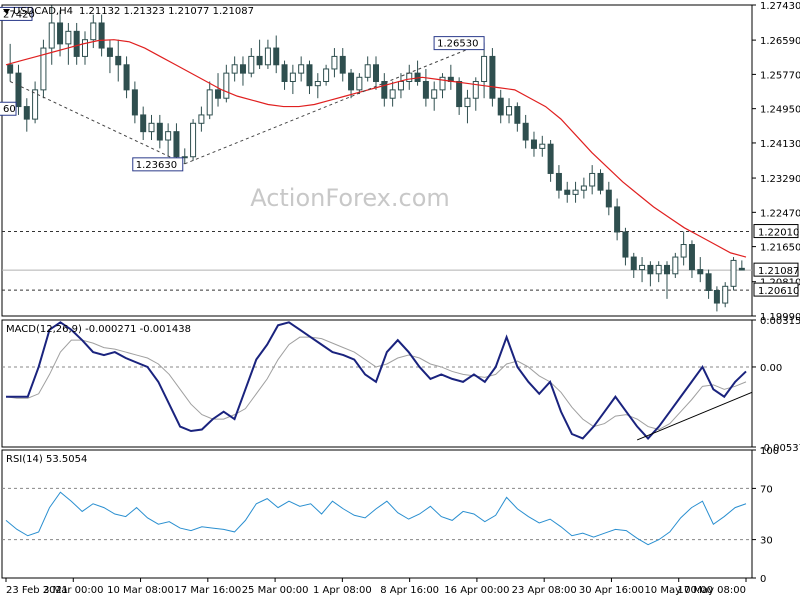 The image size is (800, 600). Describe the element at coordinates (780, 321) in the screenshot. I see `macd-tick-label: 0.003153` at that location.